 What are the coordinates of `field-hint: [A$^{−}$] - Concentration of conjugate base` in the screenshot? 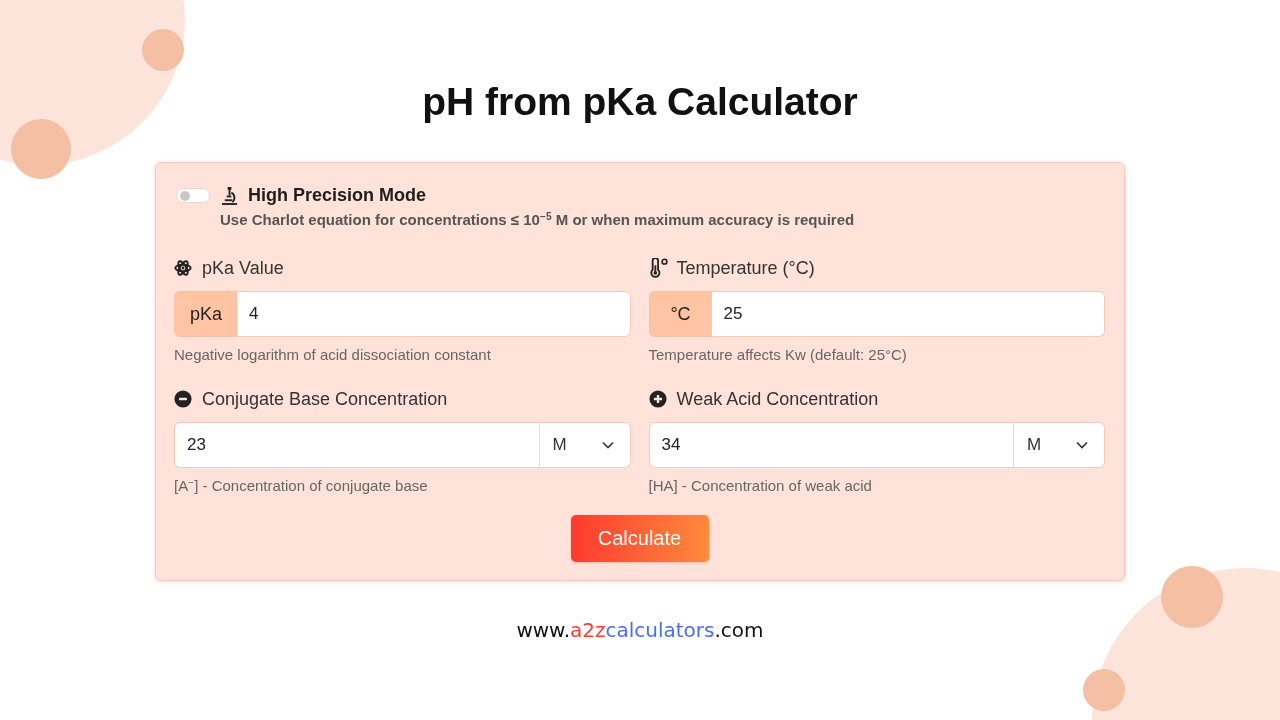 It's located at (301, 486).